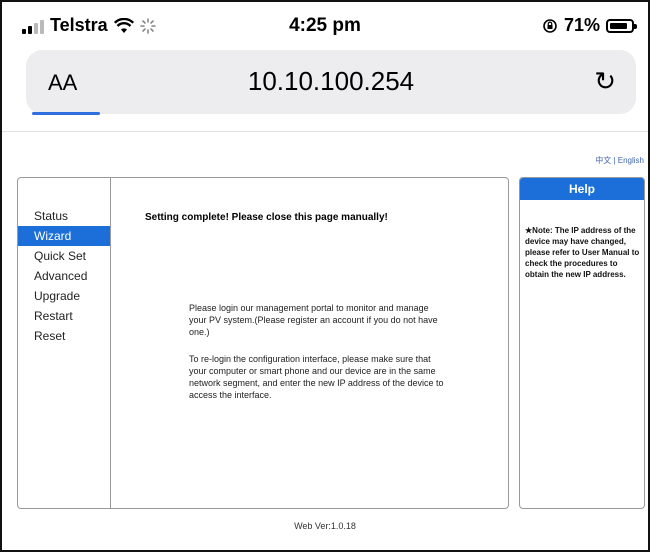  I want to click on nav-item-wizard: Wizard, so click(64, 236).